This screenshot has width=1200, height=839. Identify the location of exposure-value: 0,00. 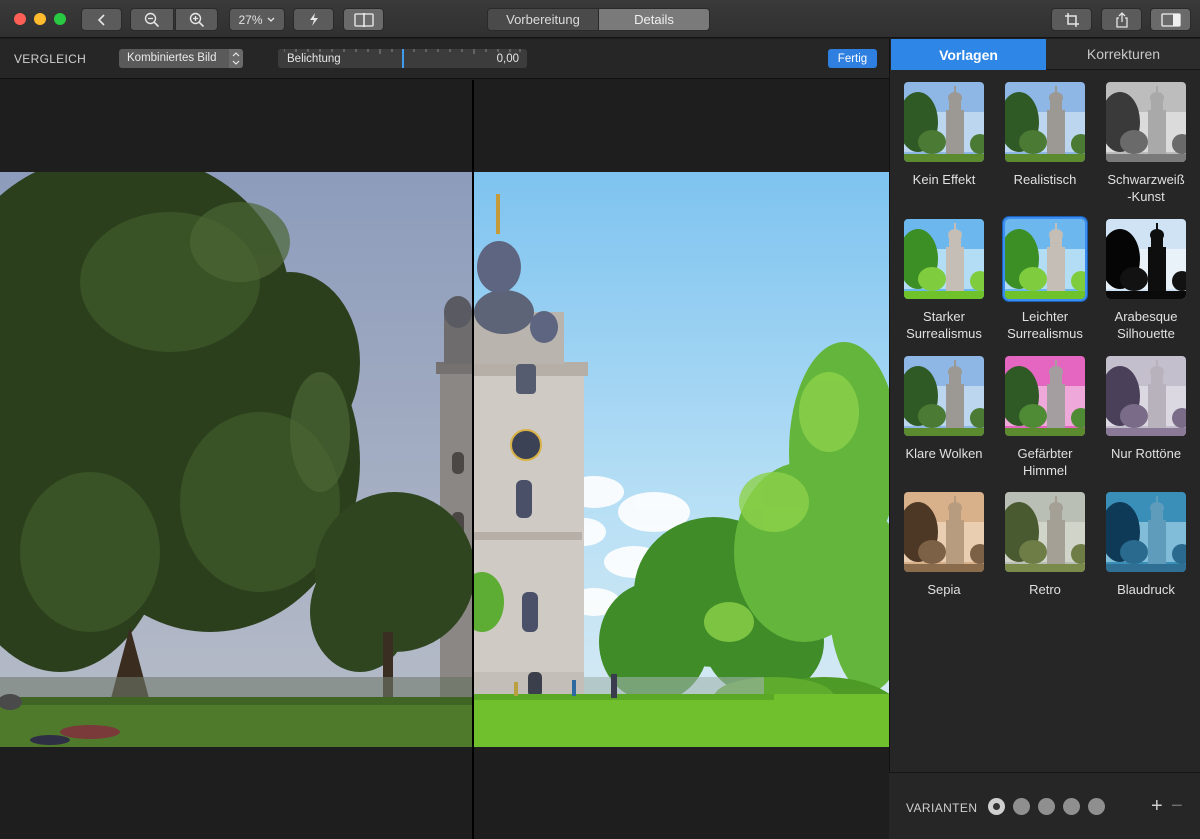
(507, 59).